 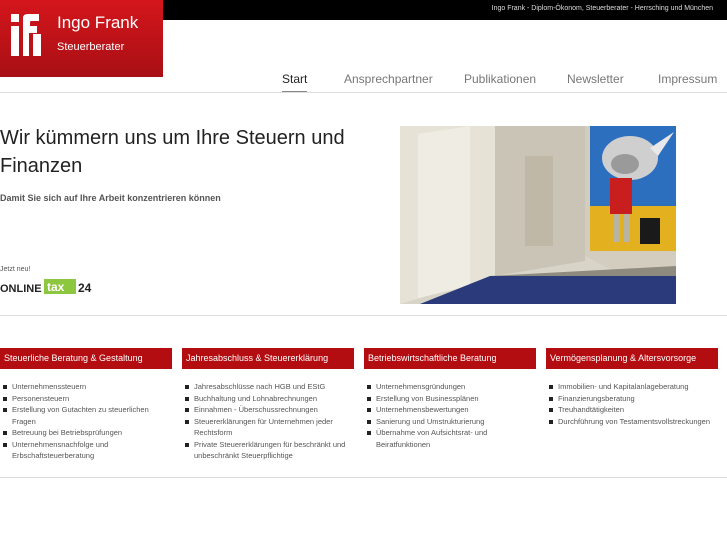 I want to click on list-item: Immobilien- und Kapitalanlageberatung, so click(x=632, y=387).